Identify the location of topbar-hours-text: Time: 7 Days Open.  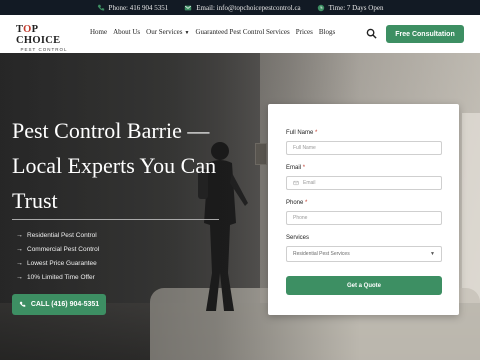
(356, 7).